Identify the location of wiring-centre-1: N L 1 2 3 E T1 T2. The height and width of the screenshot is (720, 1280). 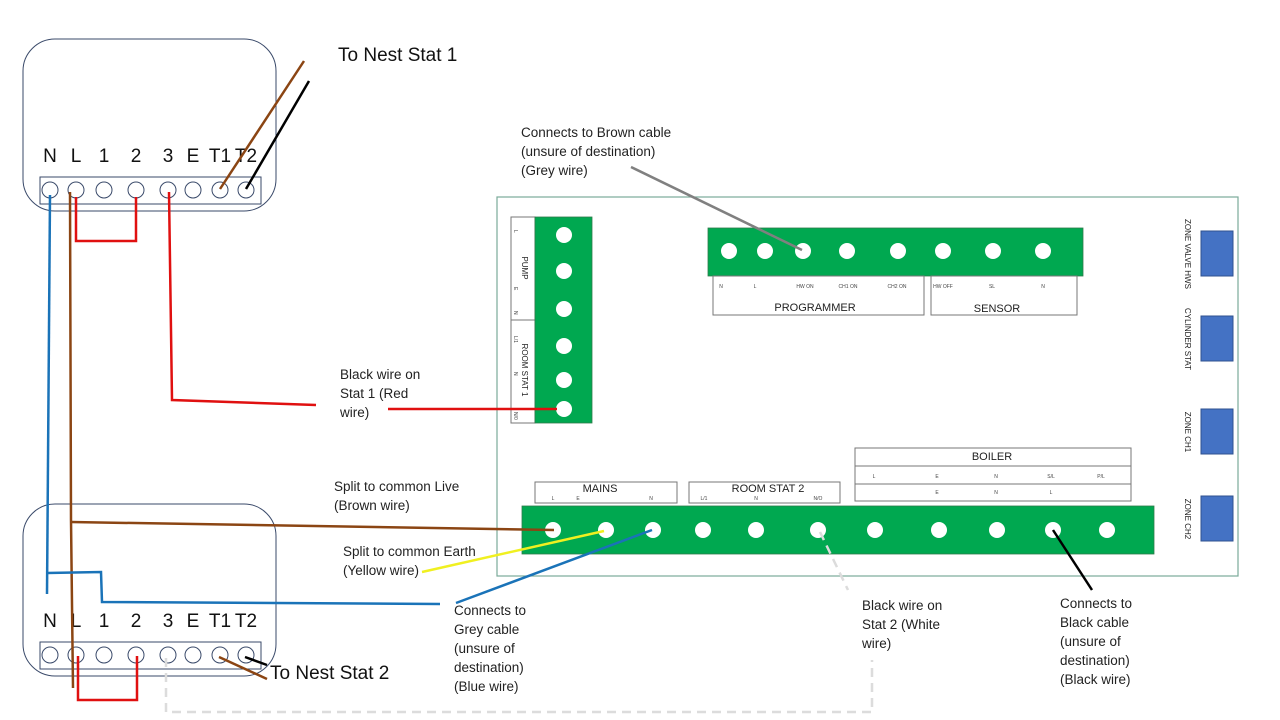
(149, 125).